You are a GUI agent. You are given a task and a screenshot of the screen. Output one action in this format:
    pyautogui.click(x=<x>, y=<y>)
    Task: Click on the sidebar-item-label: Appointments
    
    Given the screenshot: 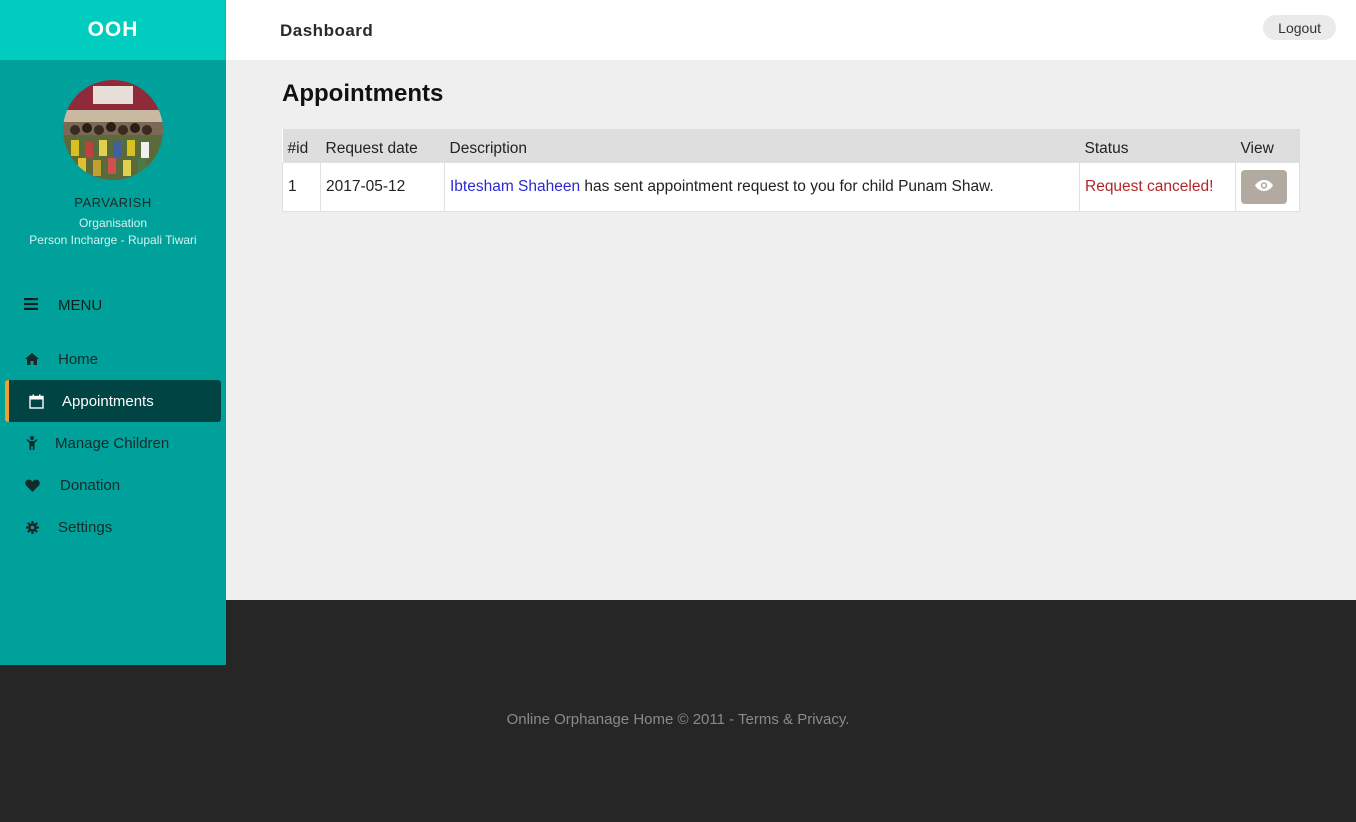 What is the action you would take?
    pyautogui.click(x=108, y=401)
    